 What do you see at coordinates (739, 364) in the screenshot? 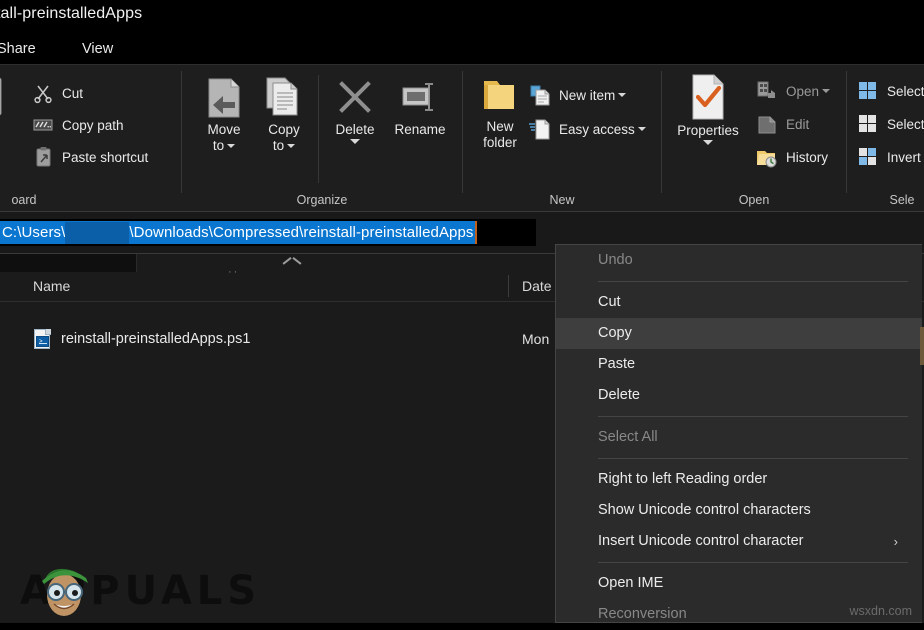
I see `menu-item-paste: Paste` at bounding box center [739, 364].